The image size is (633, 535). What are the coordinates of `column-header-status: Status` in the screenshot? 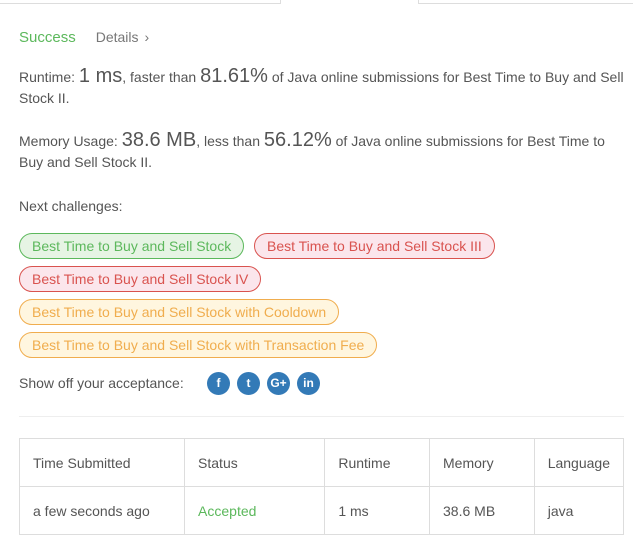 It's located at (255, 462).